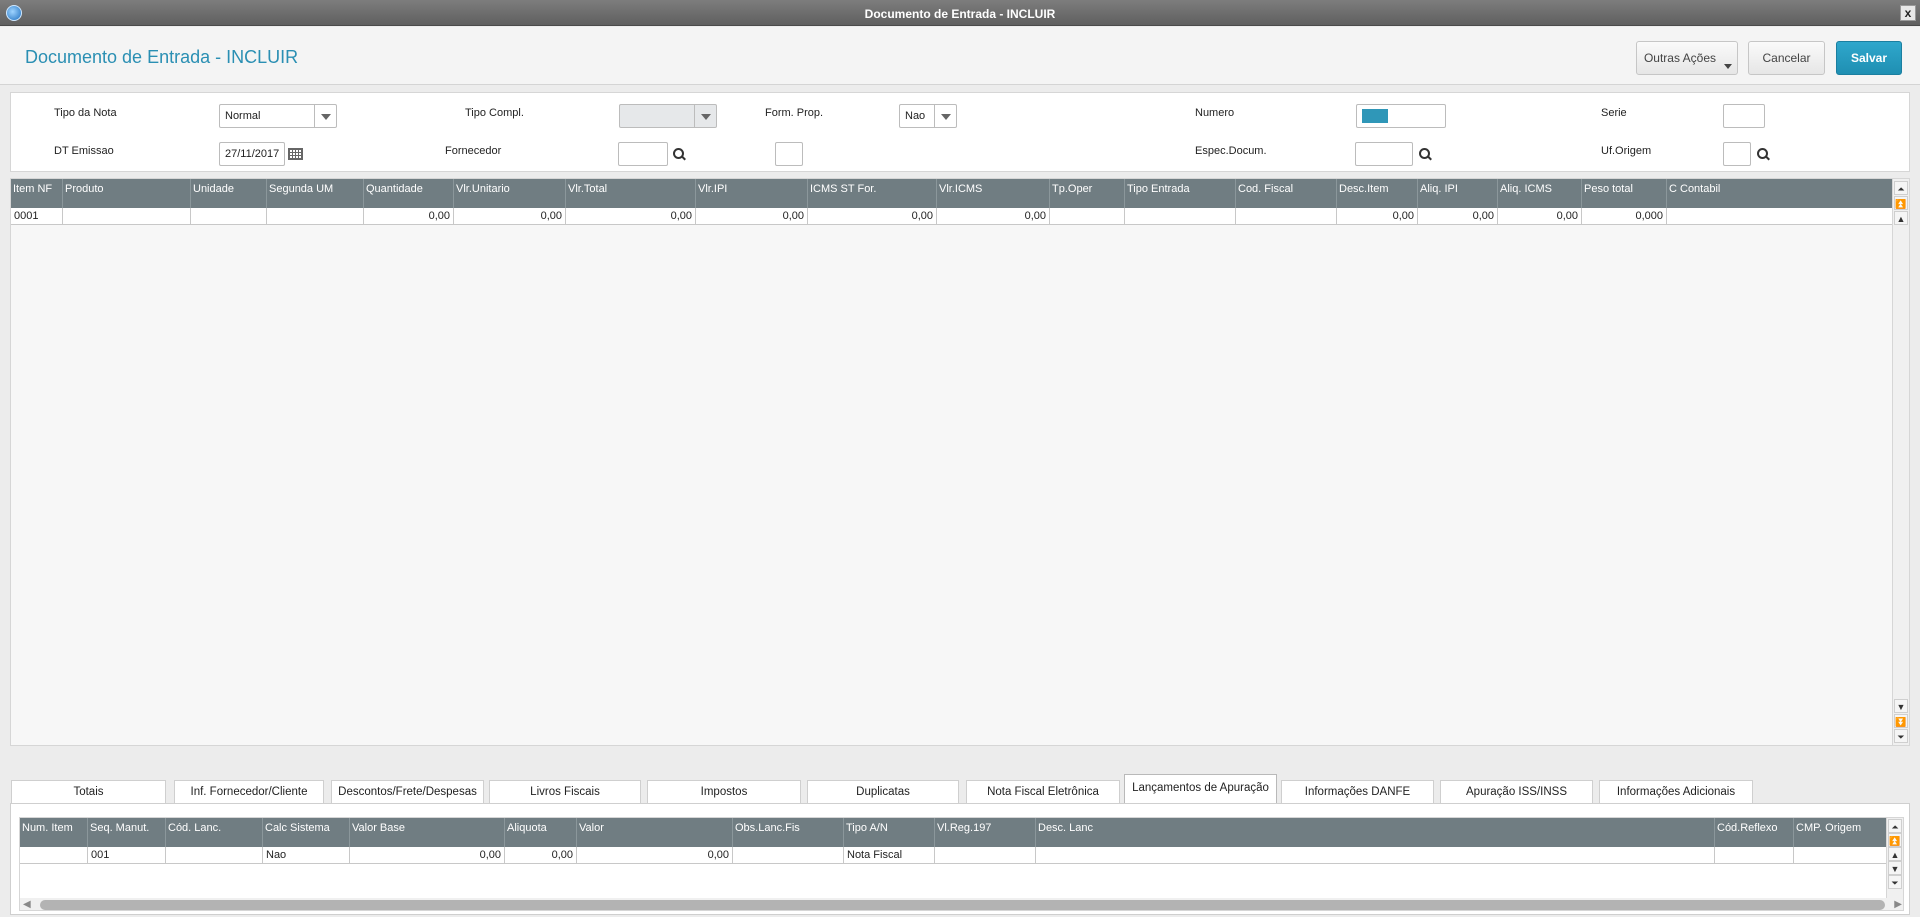 This screenshot has width=1920, height=917. I want to click on tab-livros-fiscais: Livros Fiscais, so click(565, 792).